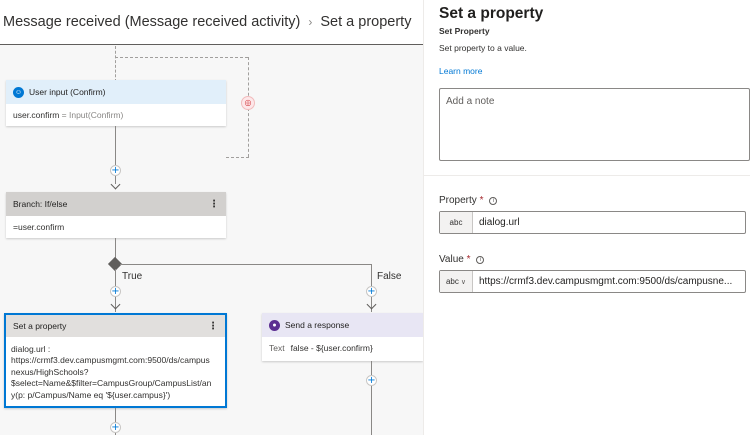 This screenshot has height=435, width=750. Describe the element at coordinates (587, 175) in the screenshot. I see `panel-divider` at that location.